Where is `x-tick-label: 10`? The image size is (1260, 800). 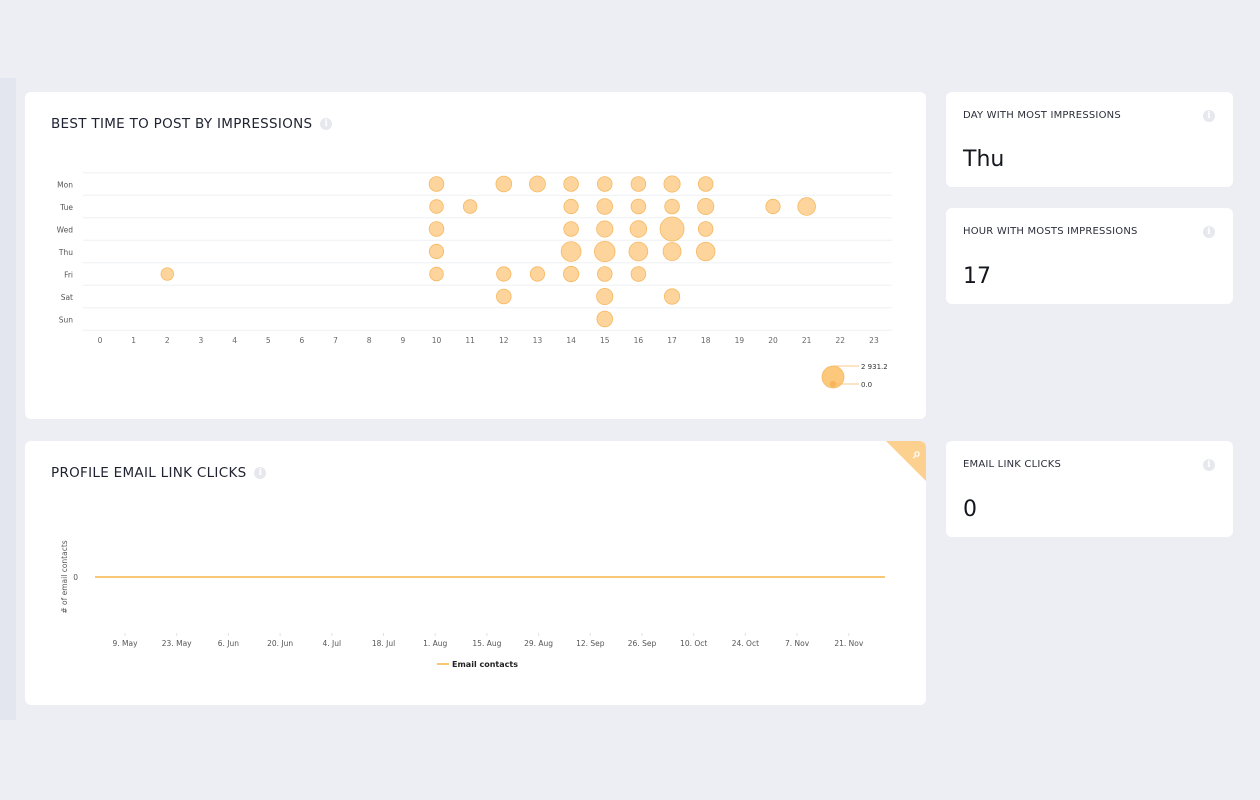 x-tick-label: 10 is located at coordinates (437, 340).